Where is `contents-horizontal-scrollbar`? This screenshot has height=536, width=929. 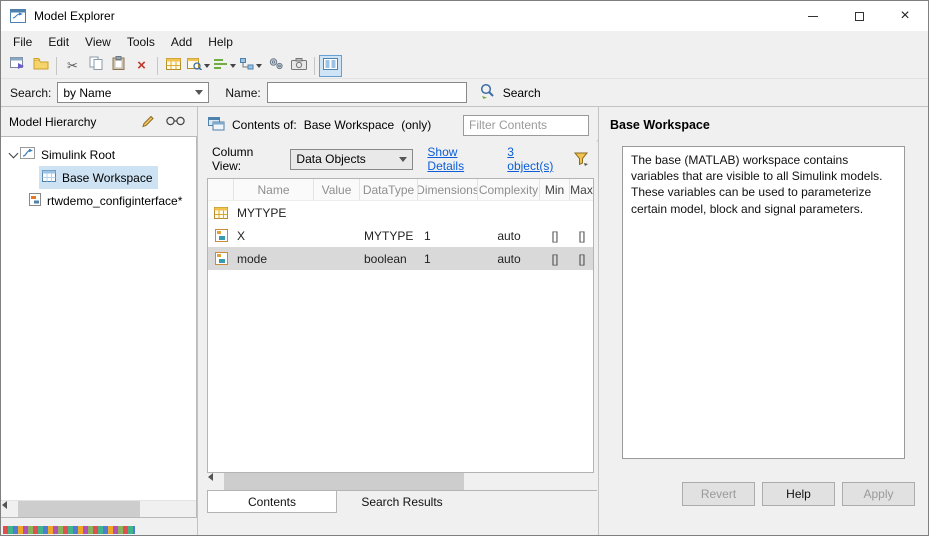 contents-horizontal-scrollbar is located at coordinates (510, 481).